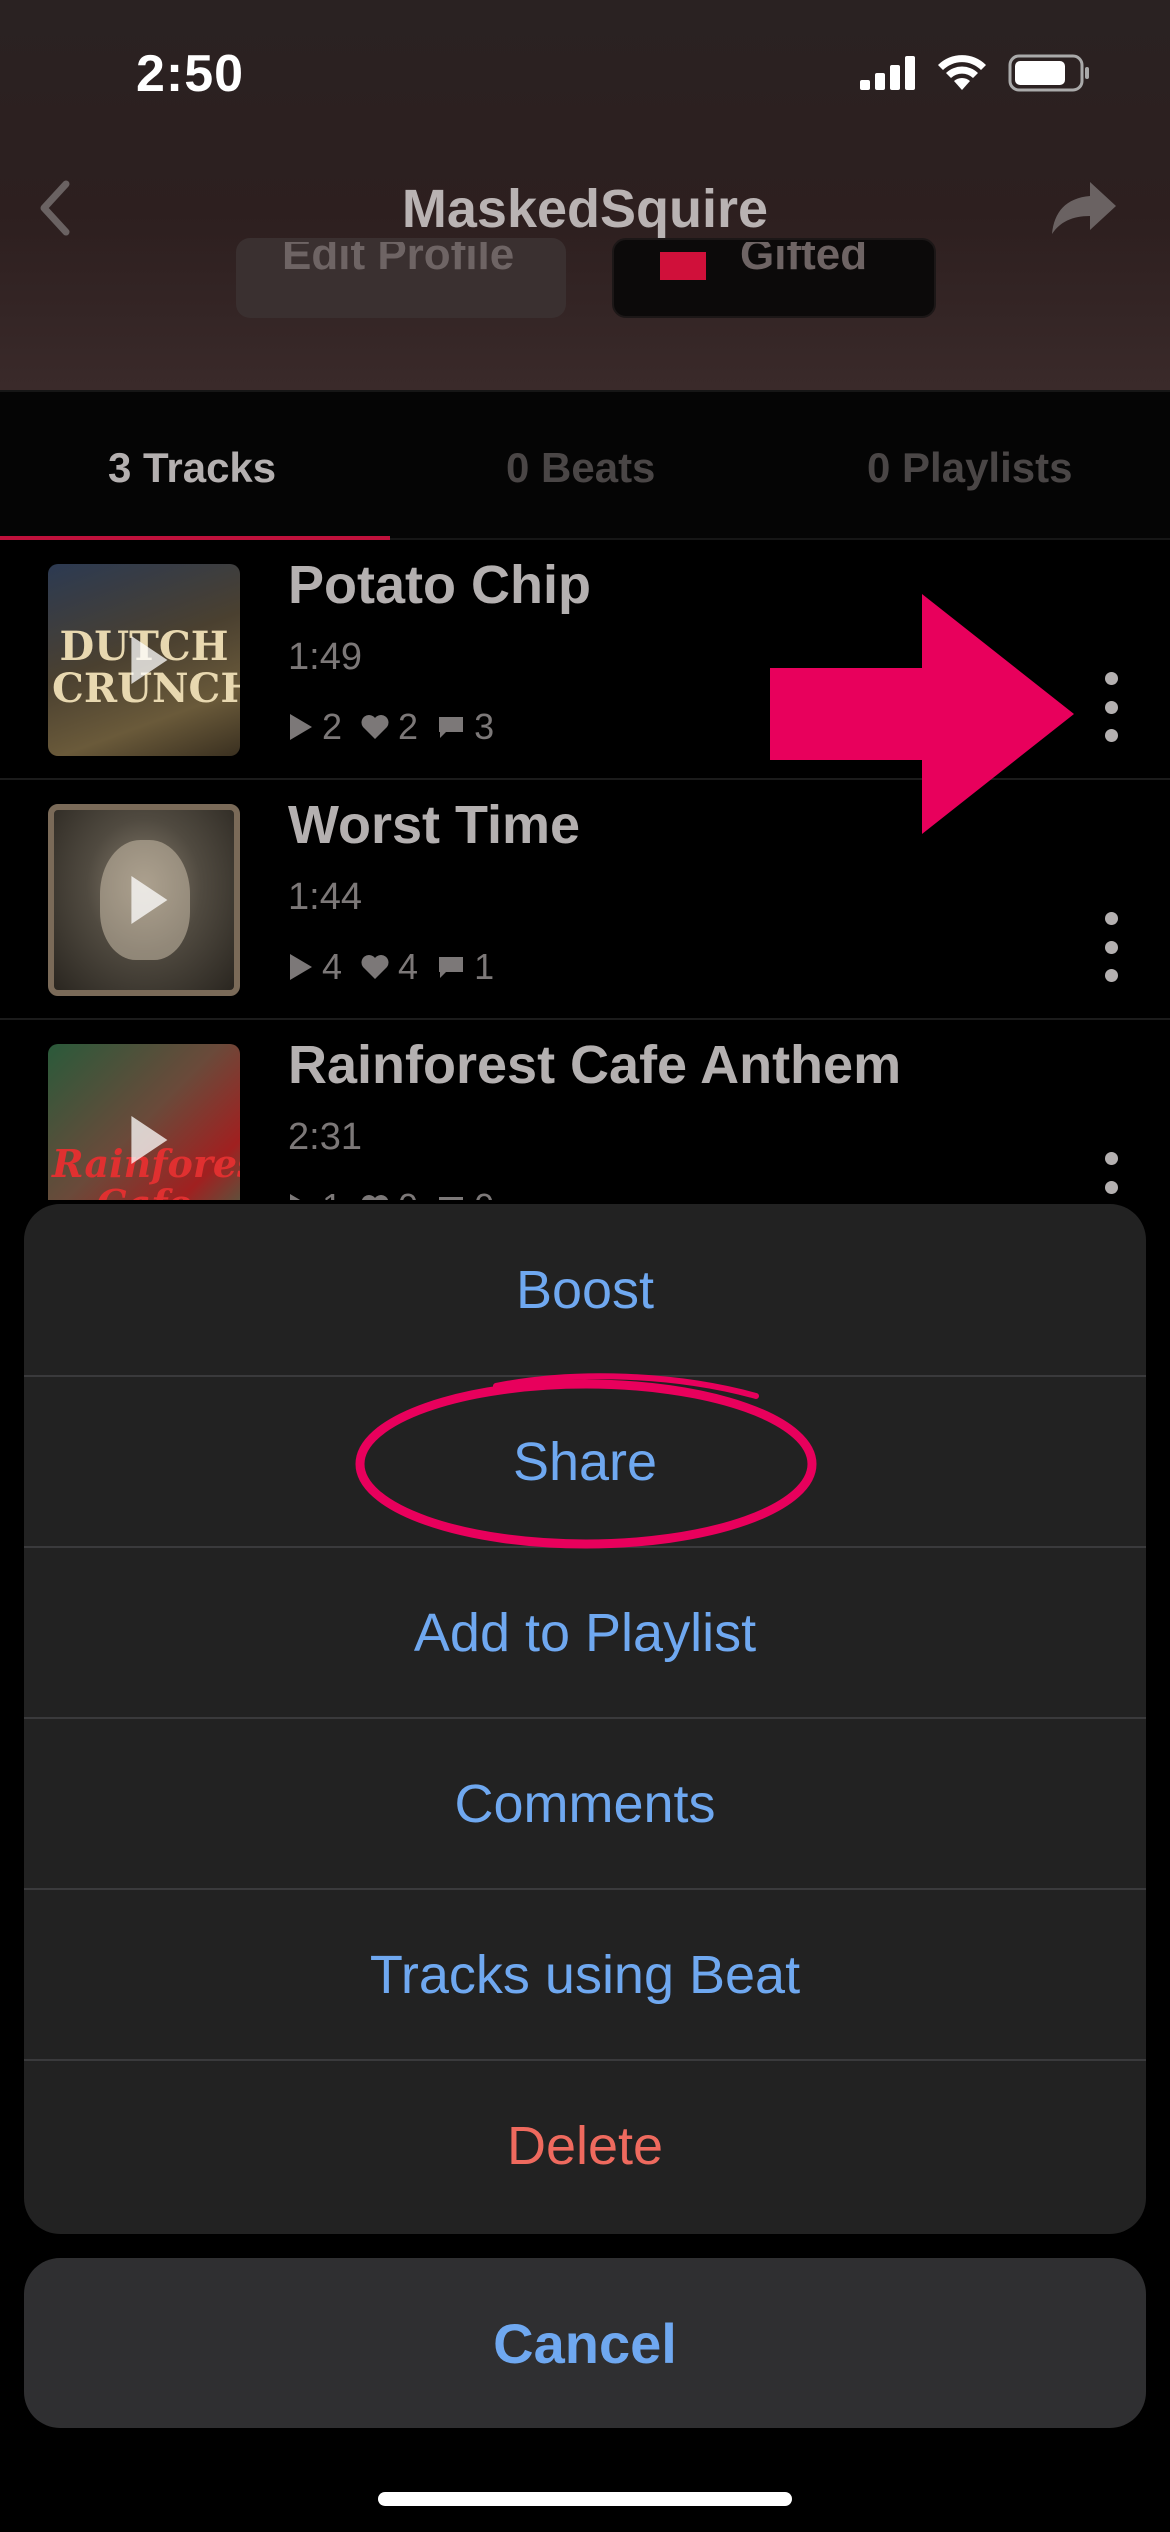 This screenshot has width=1170, height=2532. I want to click on track-stats: 4 4 1, so click(400, 967).